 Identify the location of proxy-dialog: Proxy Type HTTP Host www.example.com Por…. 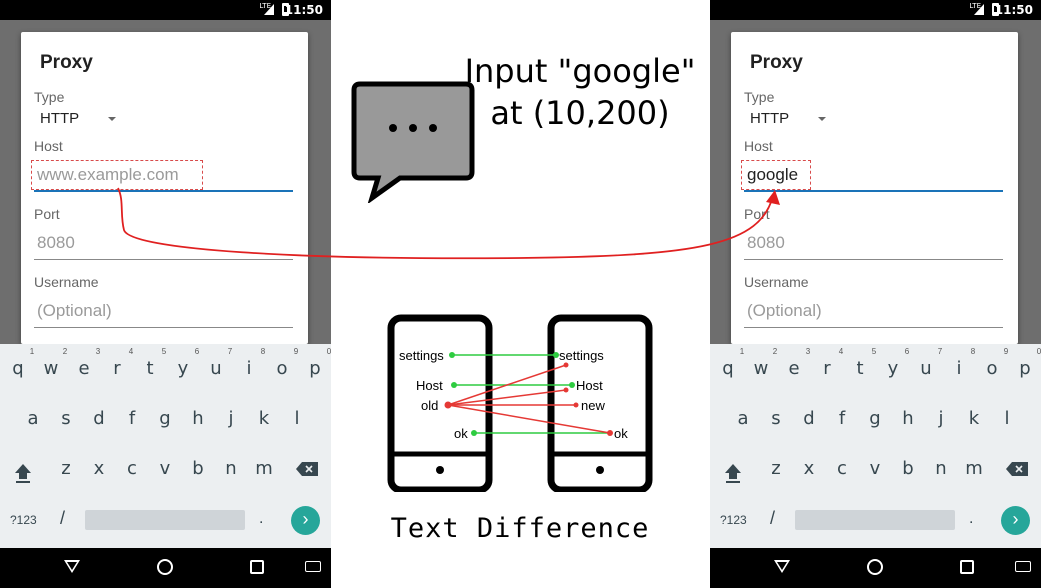
(164, 188).